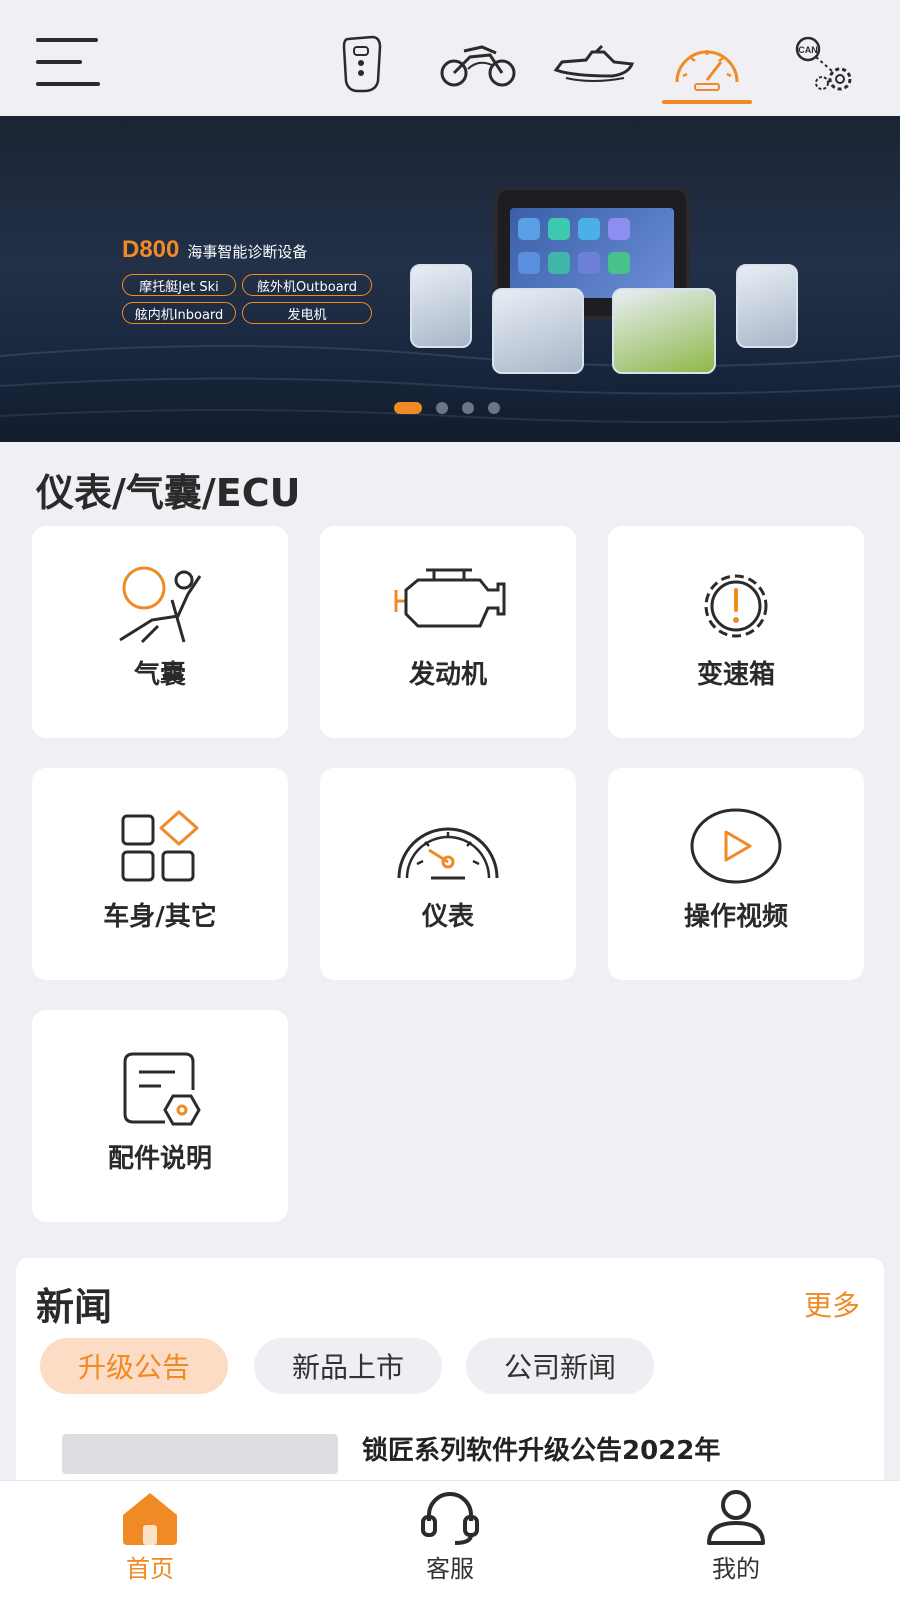 This screenshot has width=900, height=1600. Describe the element at coordinates (200, 1454) in the screenshot. I see `news-thumbnail` at that location.